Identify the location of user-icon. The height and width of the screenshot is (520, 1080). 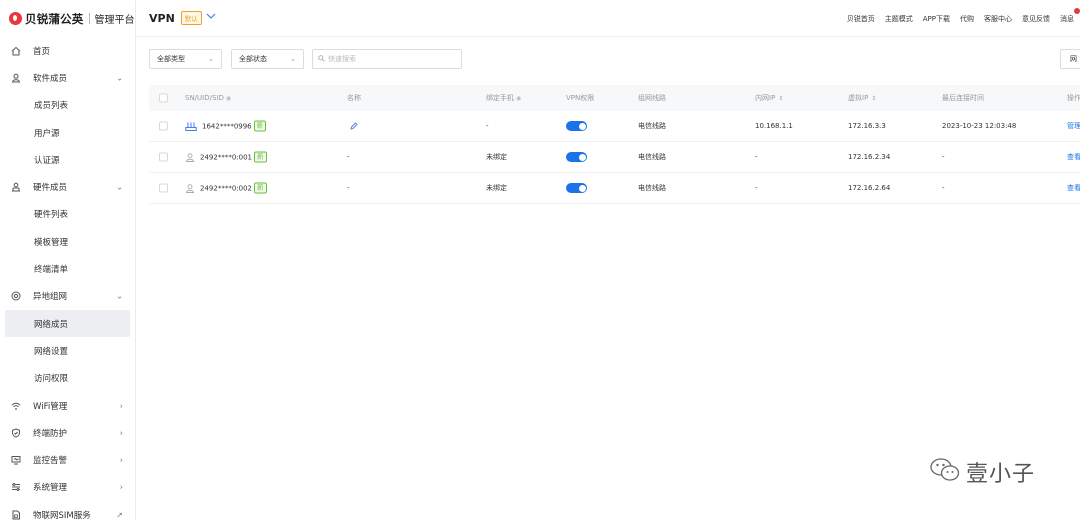
(16, 78).